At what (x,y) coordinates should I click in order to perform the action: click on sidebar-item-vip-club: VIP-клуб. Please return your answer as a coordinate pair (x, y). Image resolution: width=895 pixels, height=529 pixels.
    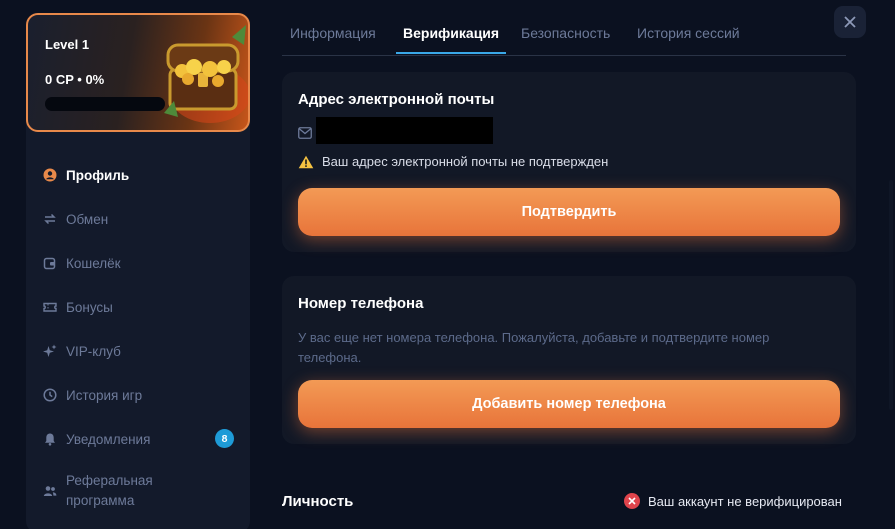
    Looking at the image, I should click on (138, 351).